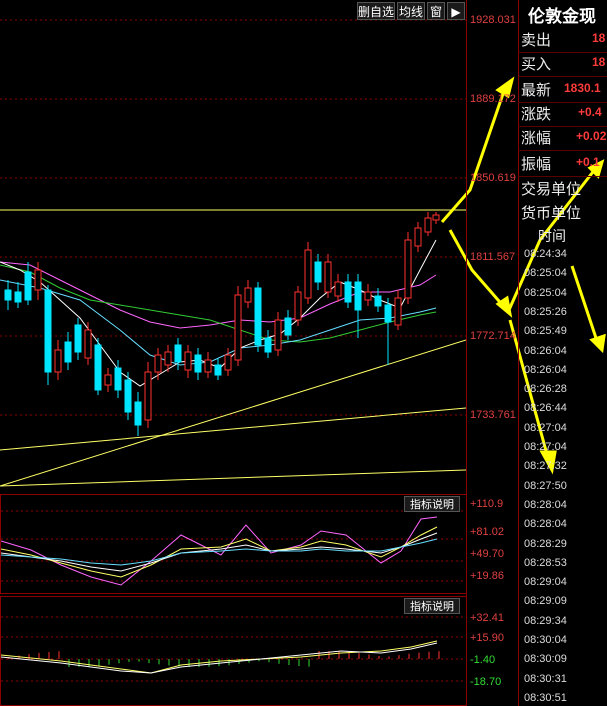 The width and height of the screenshot is (607, 706). What do you see at coordinates (545, 601) in the screenshot?
I see `tick-time: 08:29:09` at bounding box center [545, 601].